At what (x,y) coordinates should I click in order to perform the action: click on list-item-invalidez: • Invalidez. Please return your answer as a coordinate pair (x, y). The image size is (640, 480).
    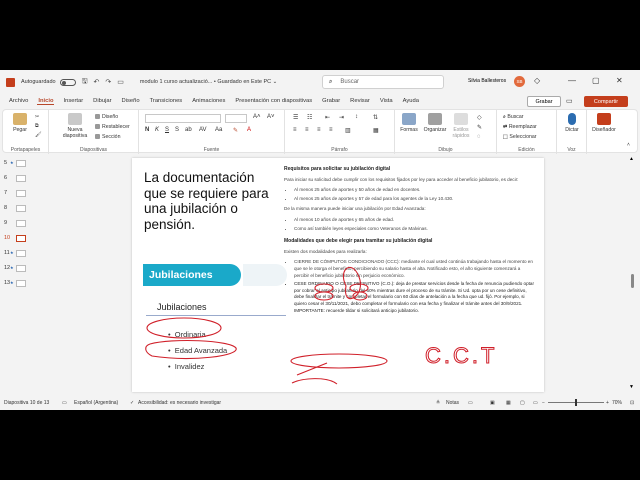
    Looking at the image, I should click on (186, 366).